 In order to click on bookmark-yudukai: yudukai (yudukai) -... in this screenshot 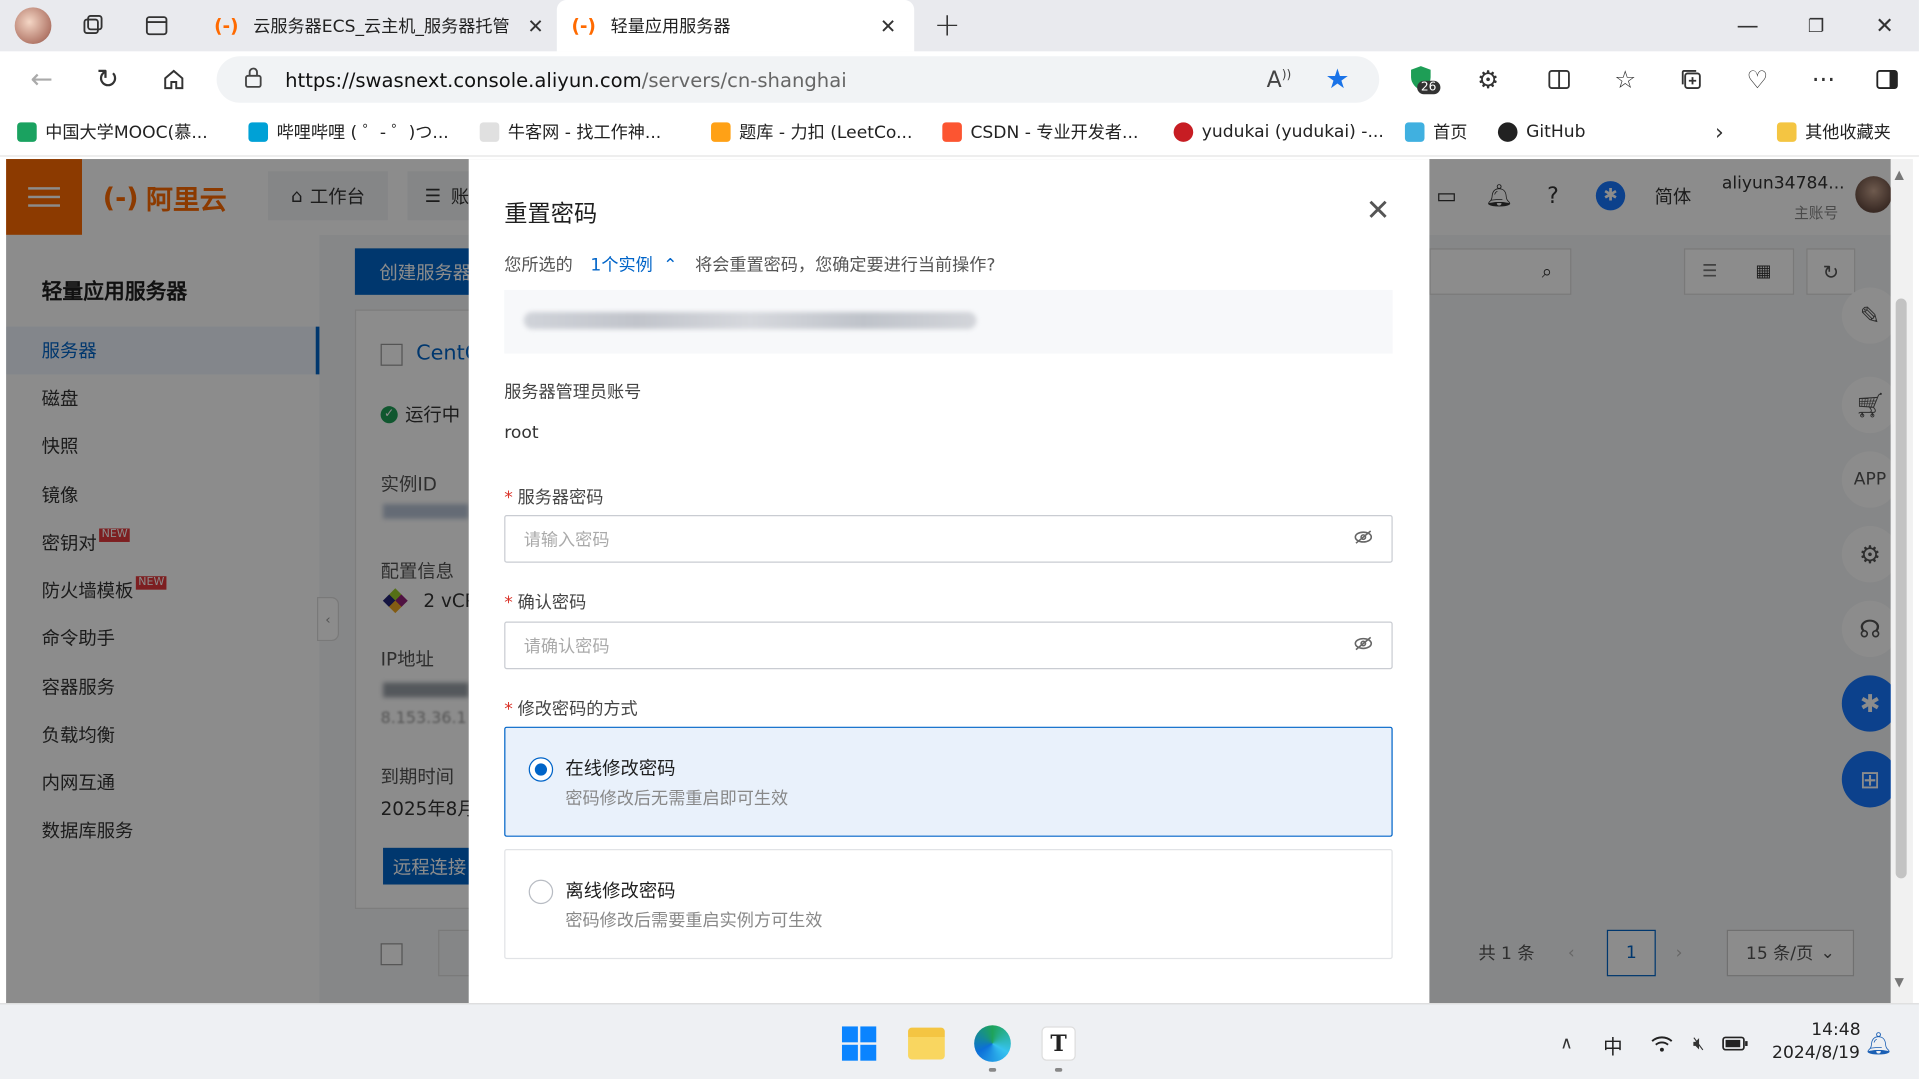, I will do `click(1278, 131)`.